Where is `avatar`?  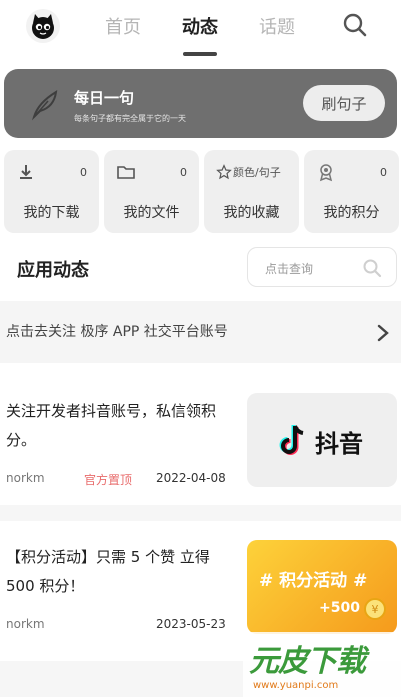 avatar is located at coordinates (43, 26).